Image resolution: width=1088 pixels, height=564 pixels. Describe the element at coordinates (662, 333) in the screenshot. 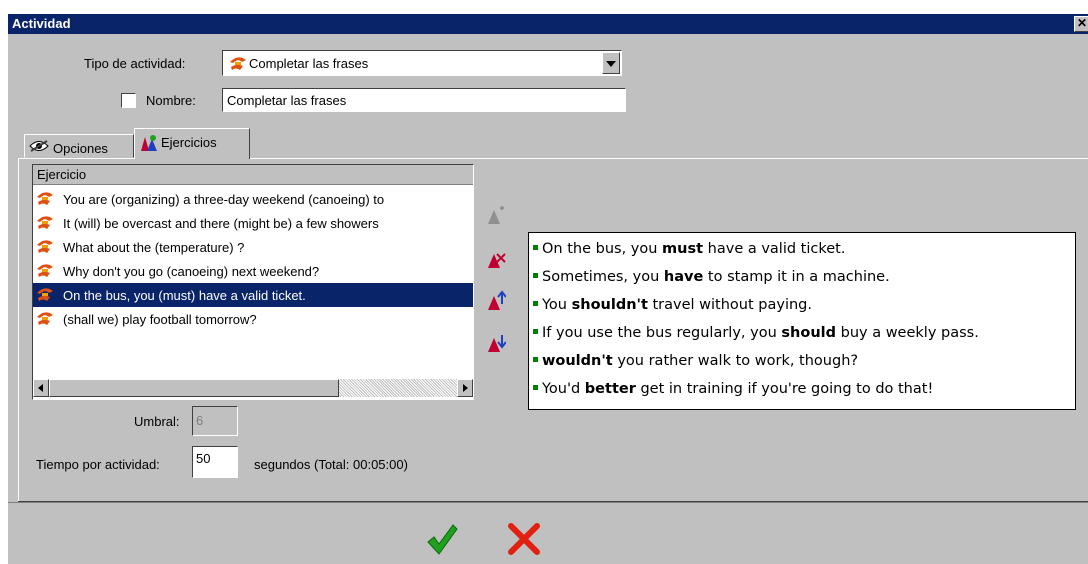

I see `preview-pre: If you use the bus regularly, you` at that location.